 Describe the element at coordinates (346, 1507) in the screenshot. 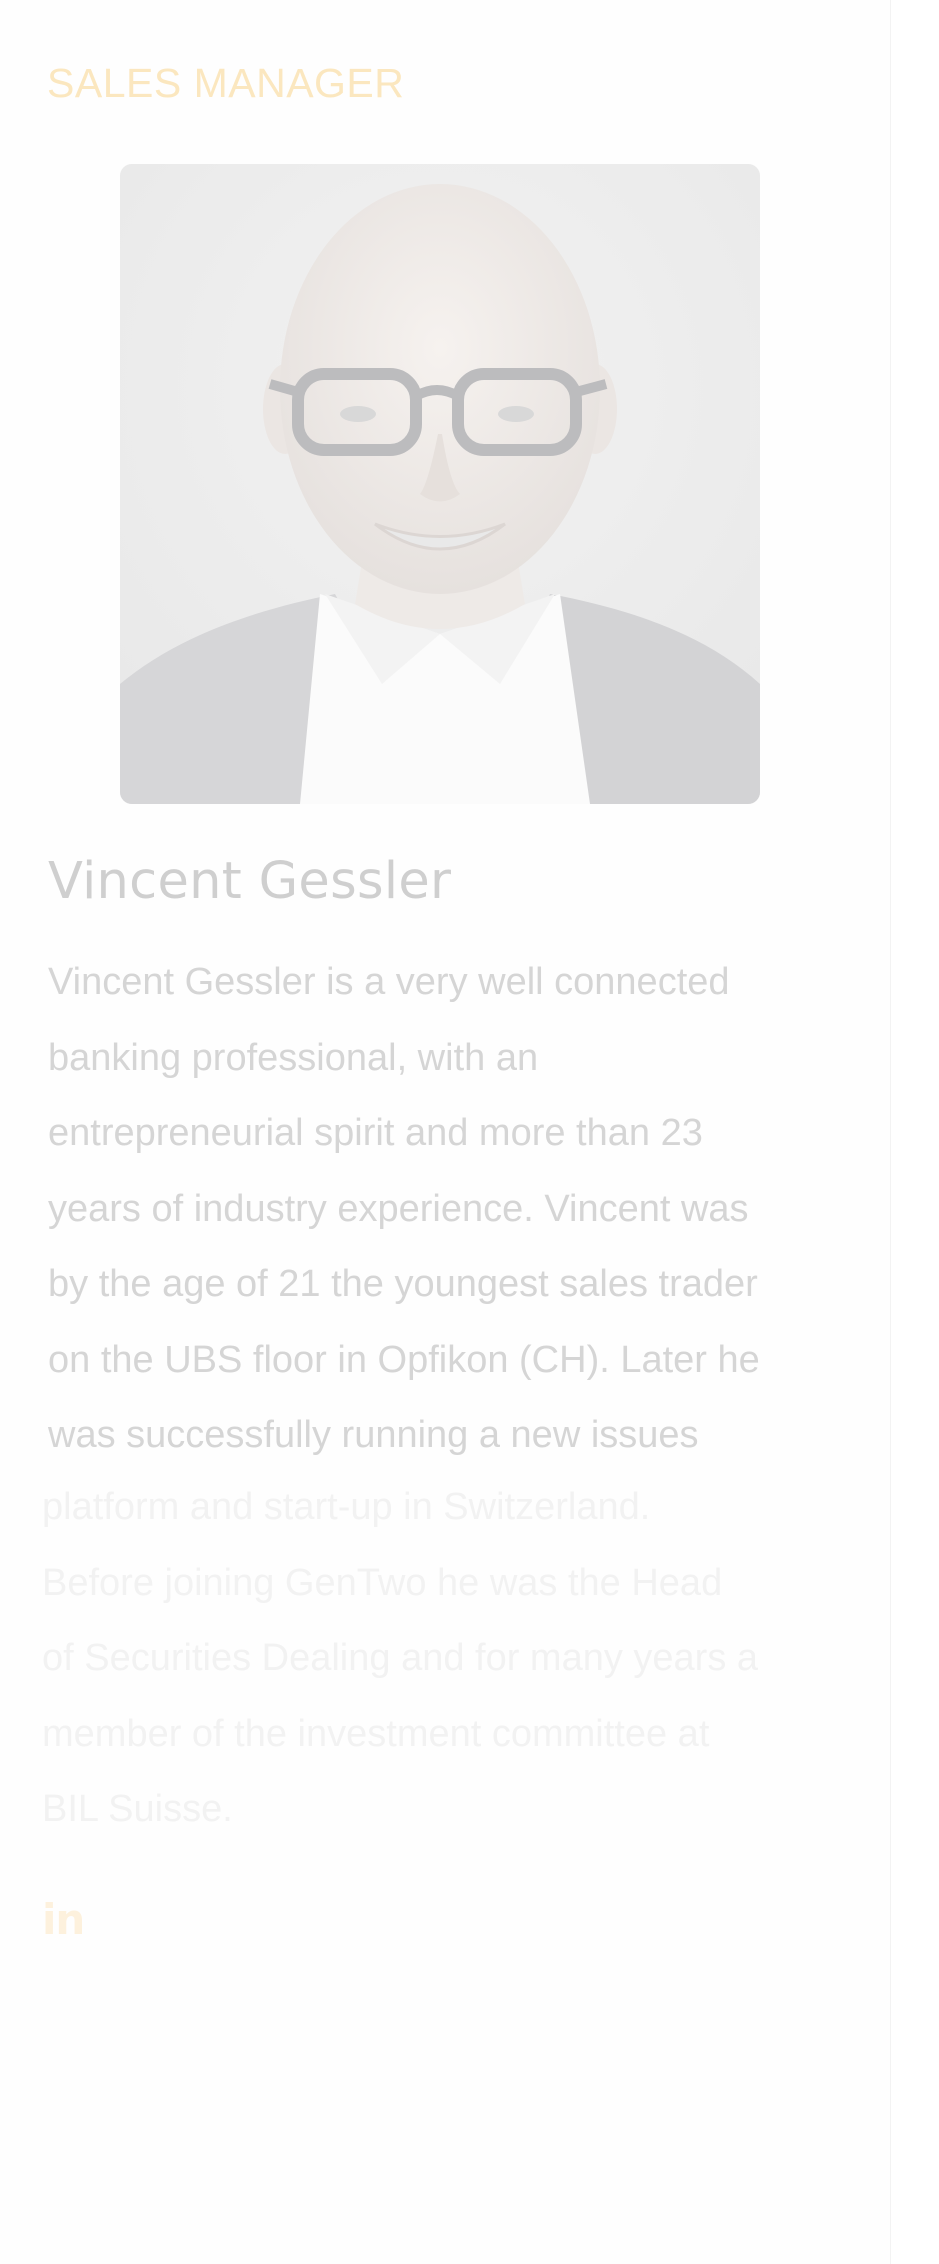

I see `bio-line-faded: platform and start-up in Switzerland.` at that location.